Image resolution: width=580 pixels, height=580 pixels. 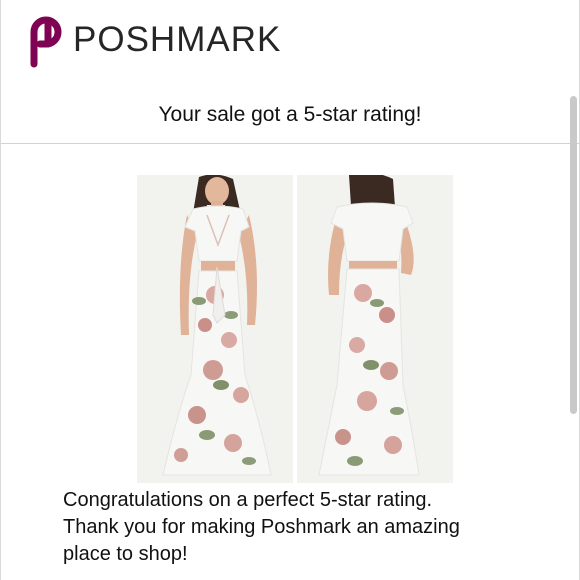 What do you see at coordinates (290, 42) in the screenshot?
I see `header: POSHMARK` at bounding box center [290, 42].